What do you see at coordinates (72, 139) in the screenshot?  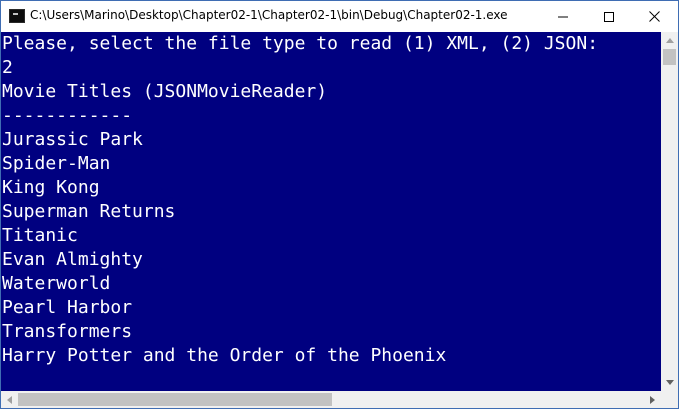 I see `console-line: Jurassic Park` at bounding box center [72, 139].